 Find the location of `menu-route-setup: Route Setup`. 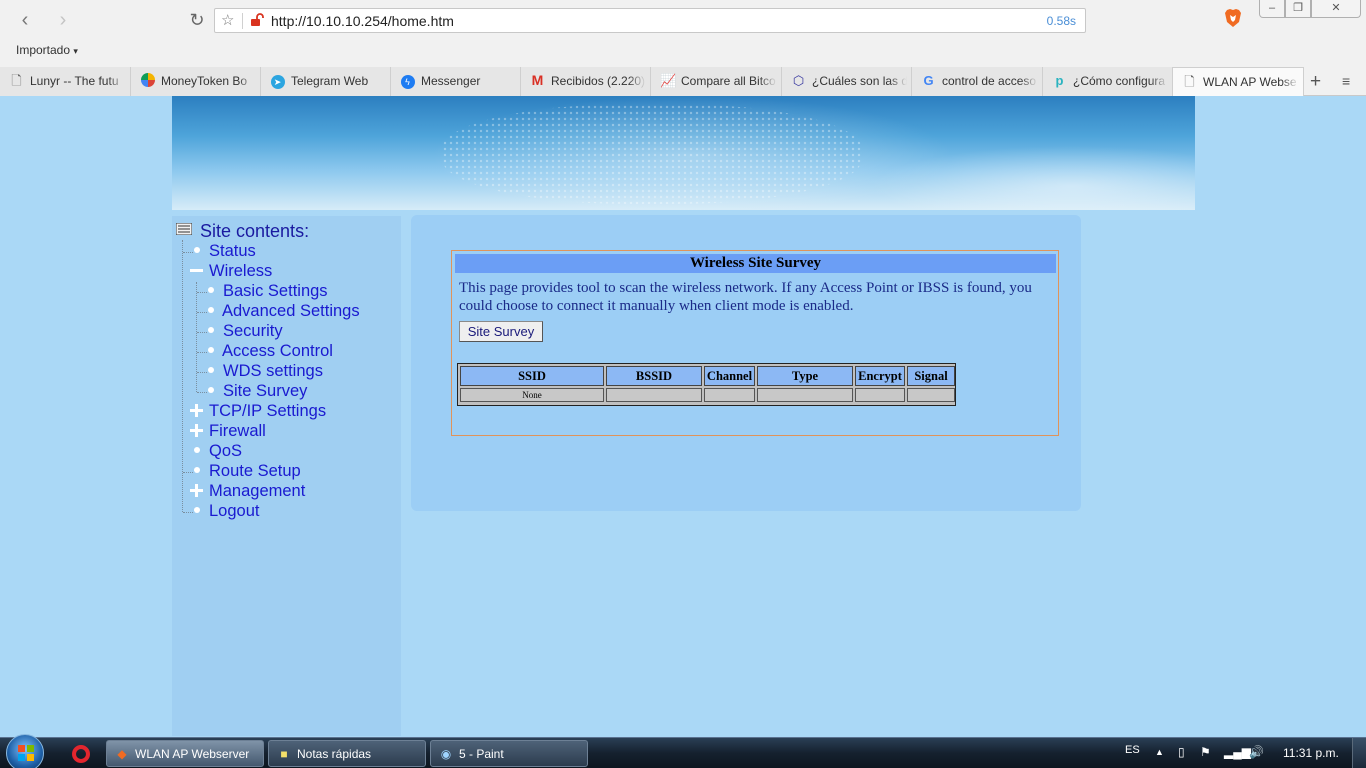

menu-route-setup: Route Setup is located at coordinates (255, 471).